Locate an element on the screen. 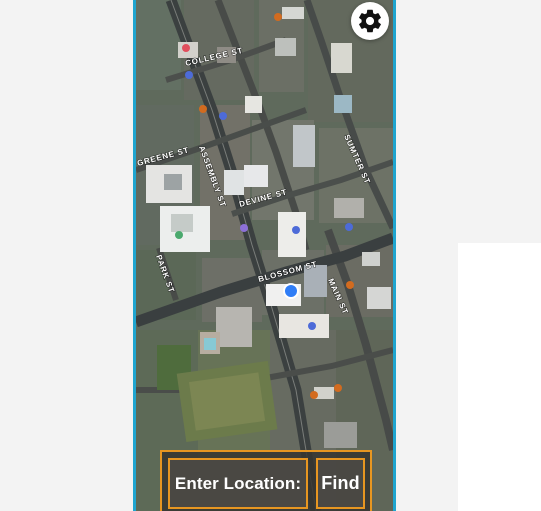 The height and width of the screenshot is (511, 541). side-panel is located at coordinates (499, 377).